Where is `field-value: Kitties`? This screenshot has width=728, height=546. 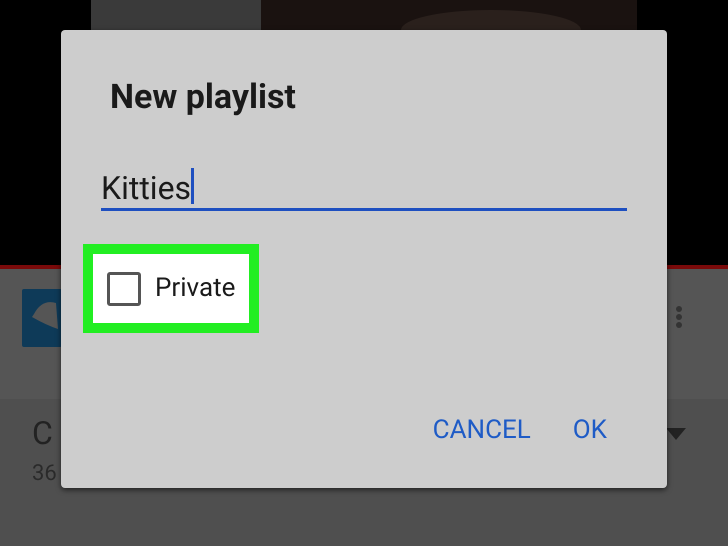
field-value: Kitties is located at coordinates (146, 188).